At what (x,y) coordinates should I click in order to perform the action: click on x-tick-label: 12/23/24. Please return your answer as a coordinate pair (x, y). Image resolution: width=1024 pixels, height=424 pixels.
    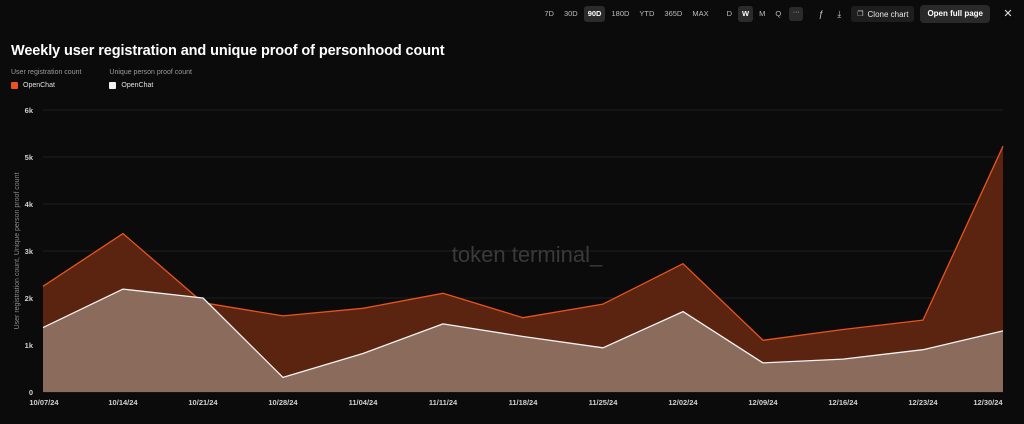
    Looking at the image, I should click on (923, 402).